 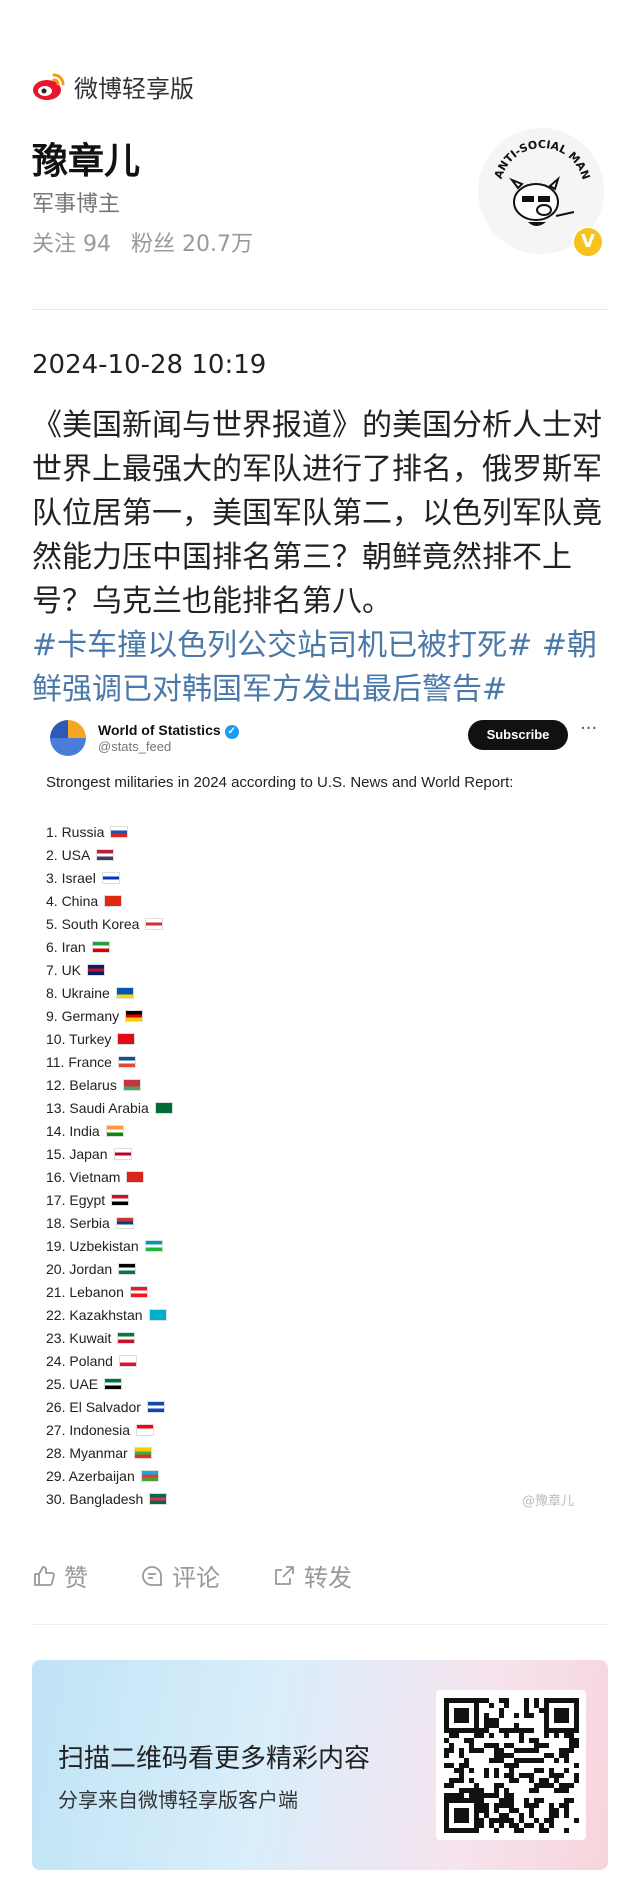 I want to click on ranking-item: 13. Saudi Arabia, so click(x=109, y=1107).